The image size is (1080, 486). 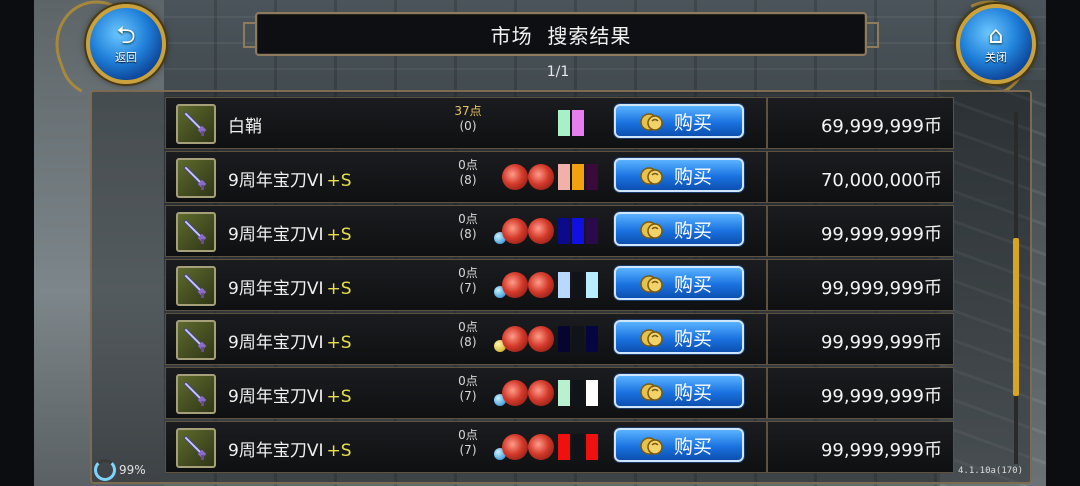 I want to click on table-row: 白鞘 37点 (0) 购买 69,999,999币, so click(x=559, y=123).